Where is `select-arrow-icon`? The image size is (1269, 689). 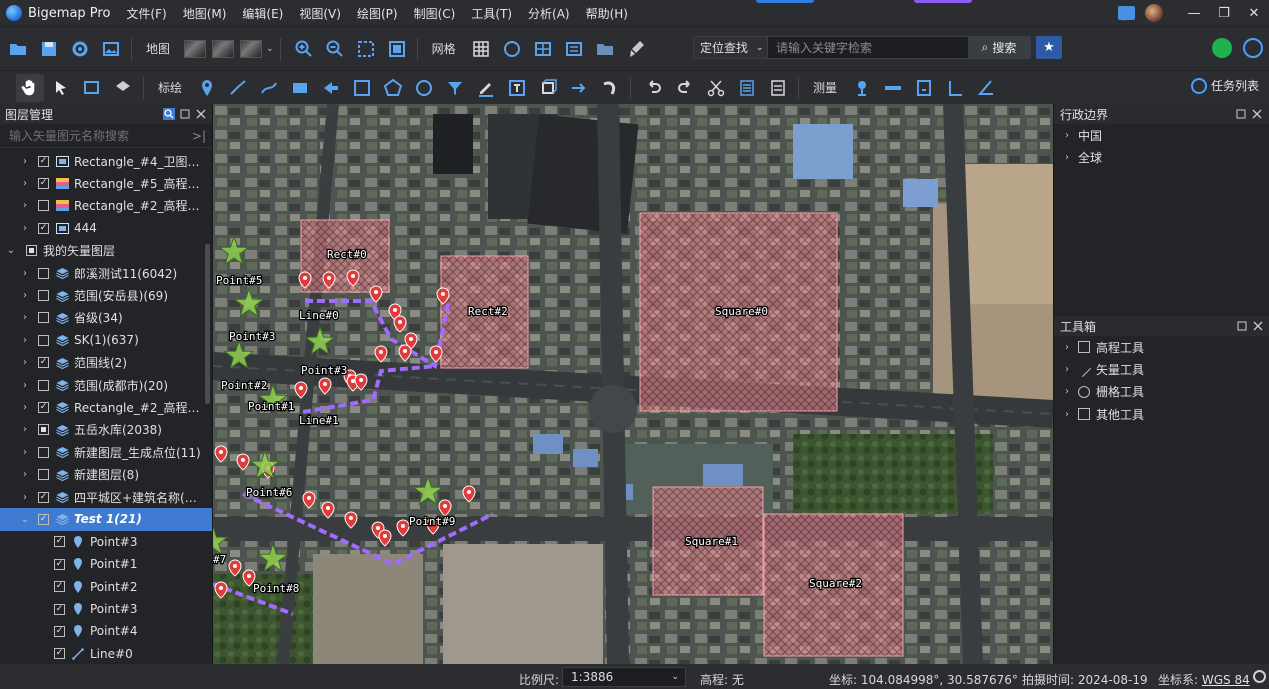
select-arrow-icon is located at coordinates (61, 88).